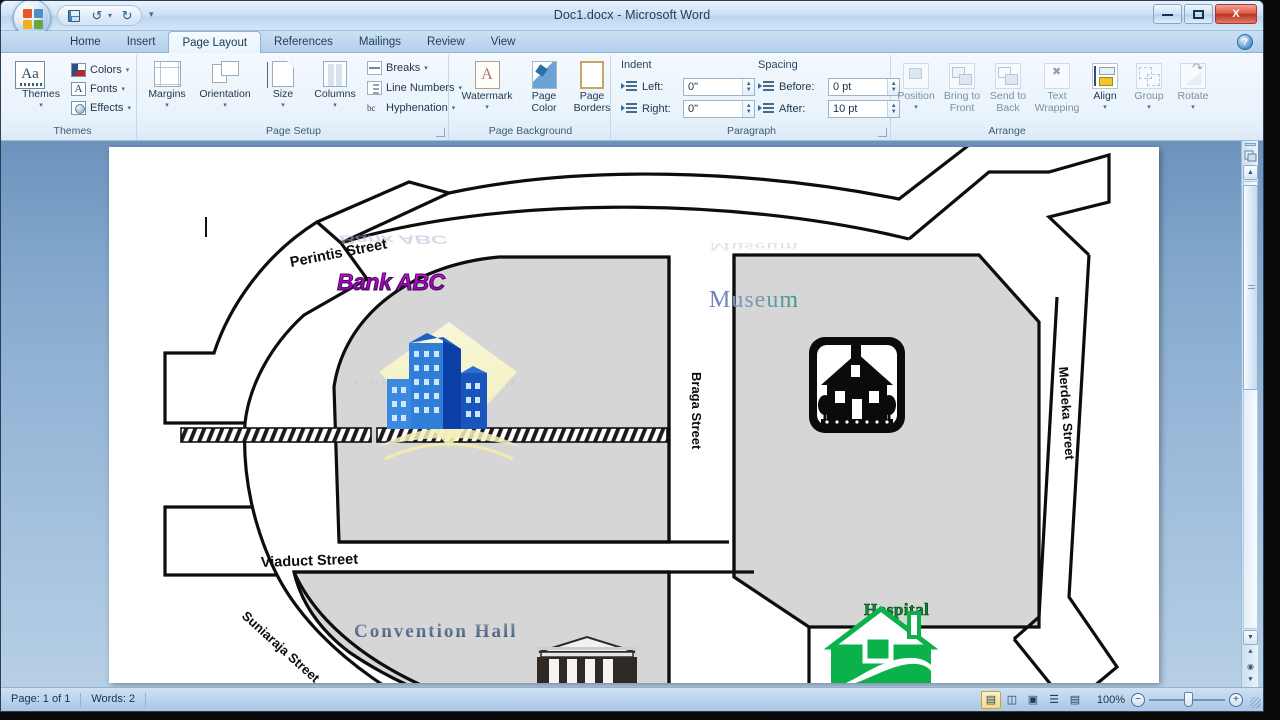 The height and width of the screenshot is (720, 1280). I want to click on group-button: Group ▾, so click(1149, 87).